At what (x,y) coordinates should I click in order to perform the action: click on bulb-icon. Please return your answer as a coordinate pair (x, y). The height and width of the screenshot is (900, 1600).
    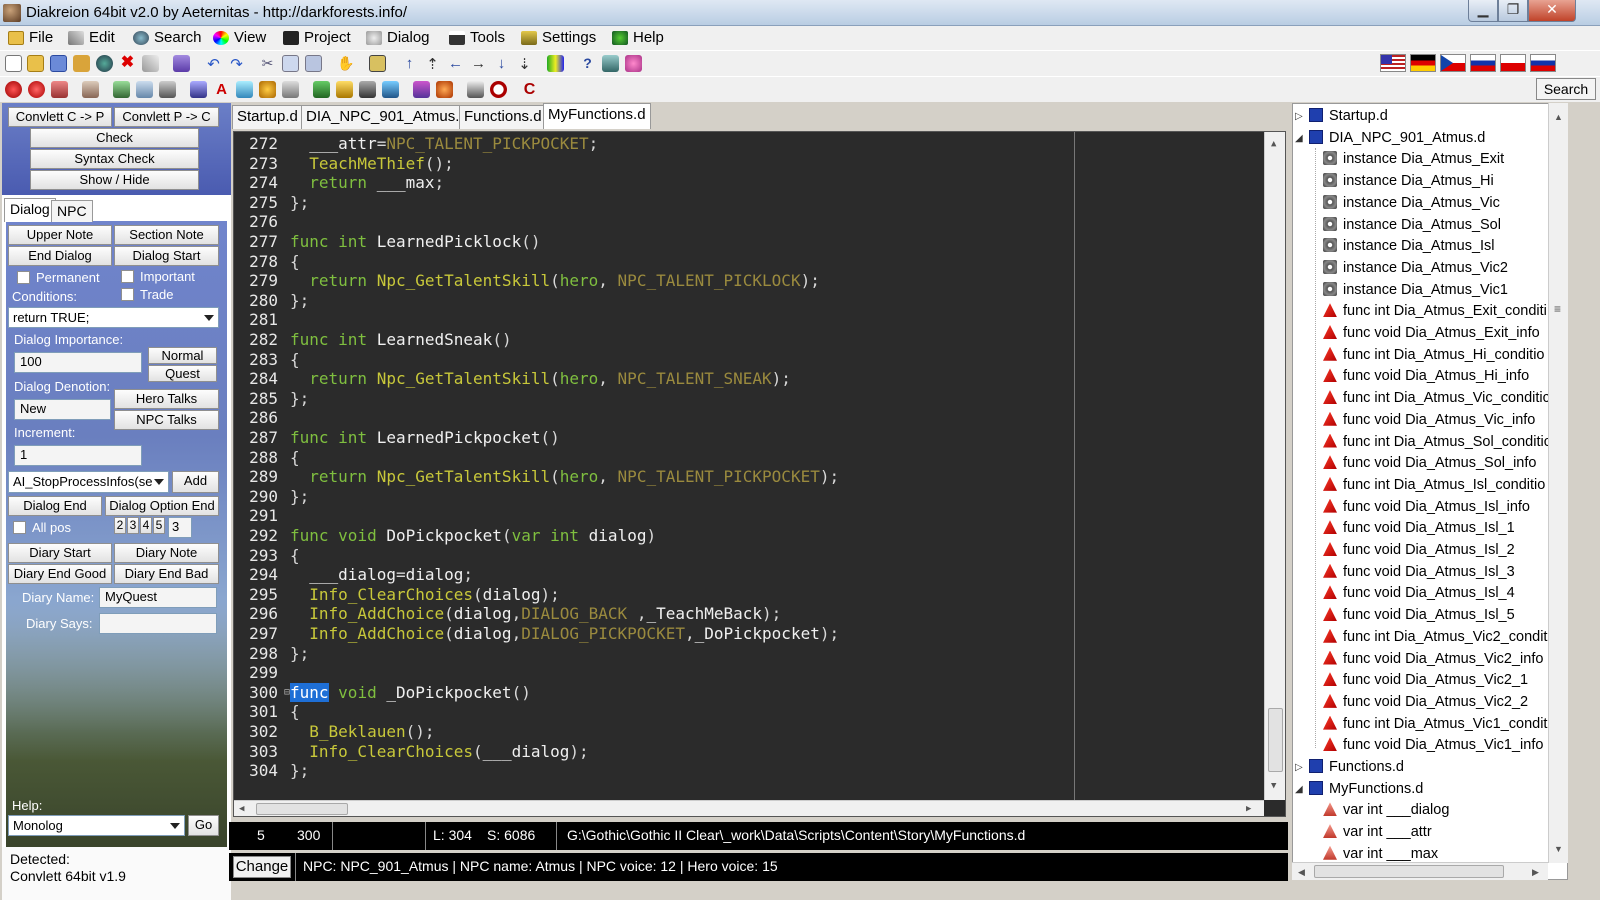
    Looking at the image, I should click on (267, 89).